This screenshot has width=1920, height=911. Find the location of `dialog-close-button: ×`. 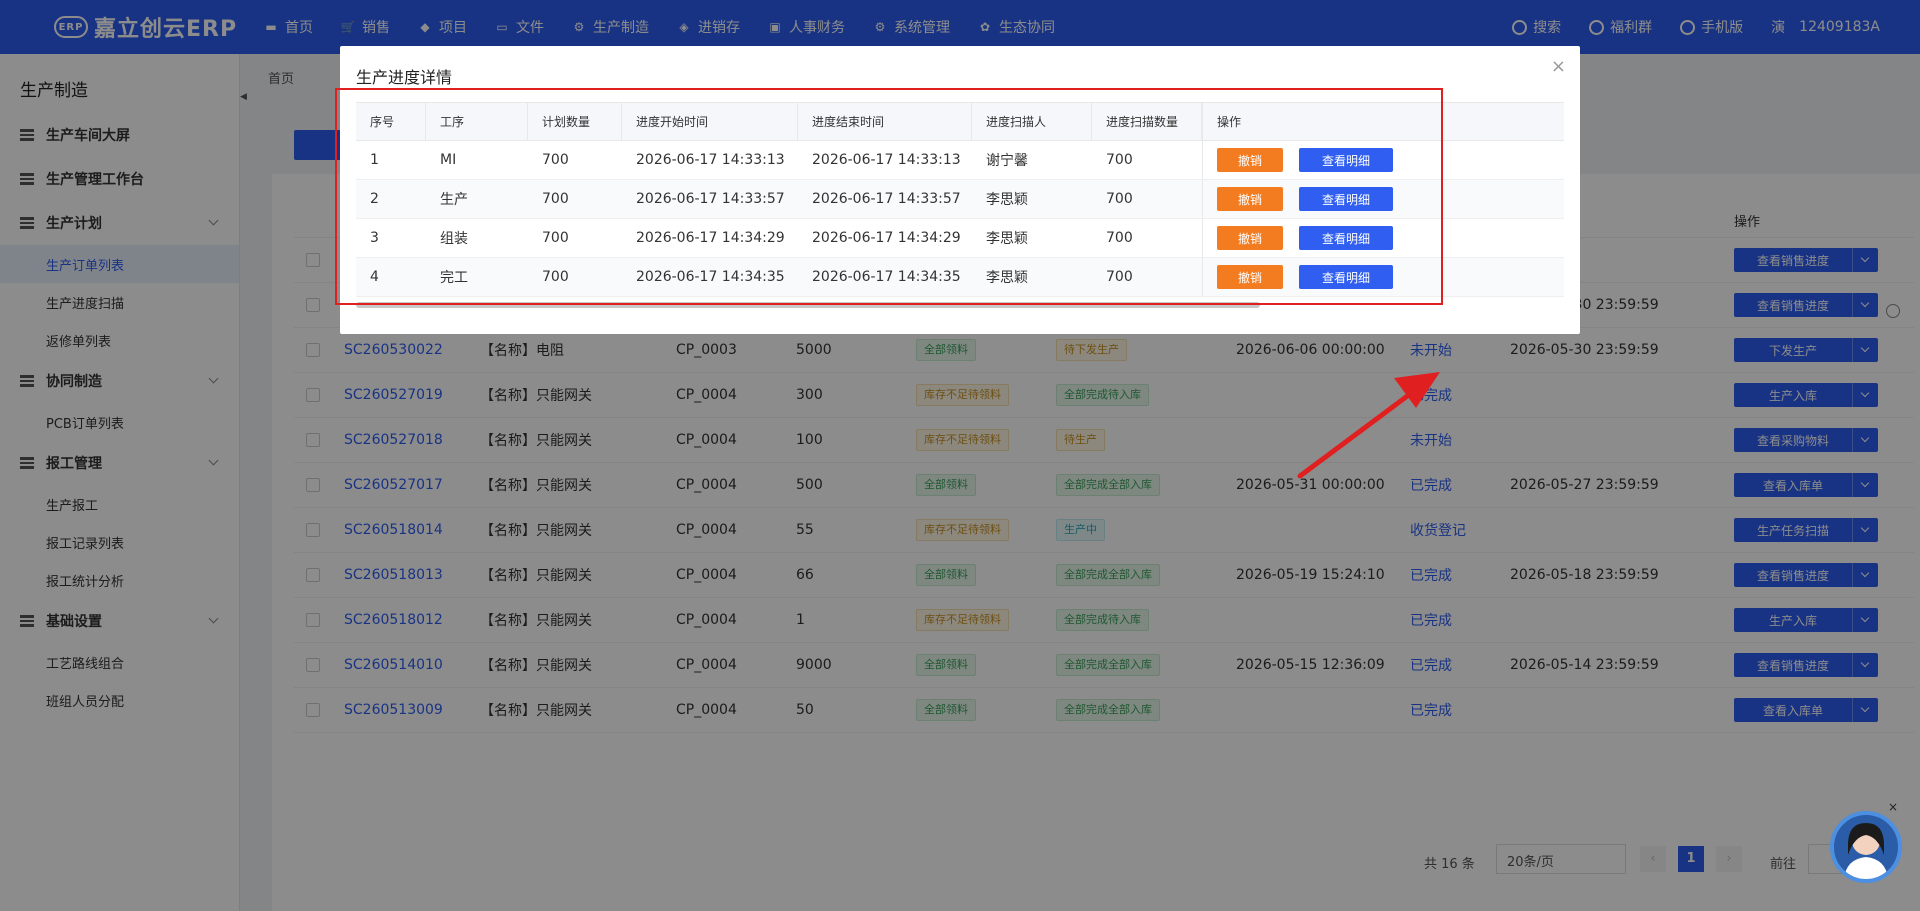

dialog-close-button: × is located at coordinates (1558, 66).